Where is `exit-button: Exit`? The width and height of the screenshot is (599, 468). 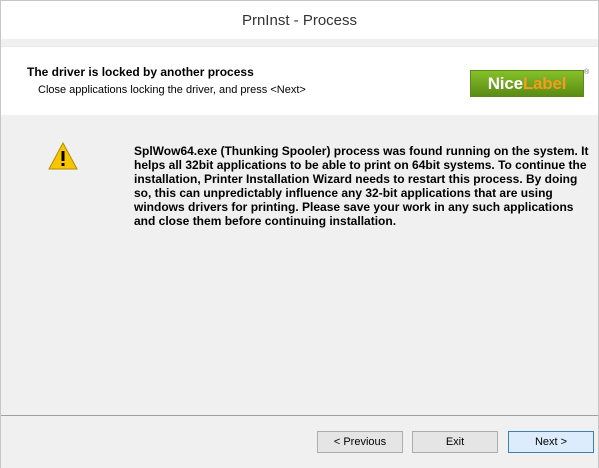 exit-button: Exit is located at coordinates (455, 442).